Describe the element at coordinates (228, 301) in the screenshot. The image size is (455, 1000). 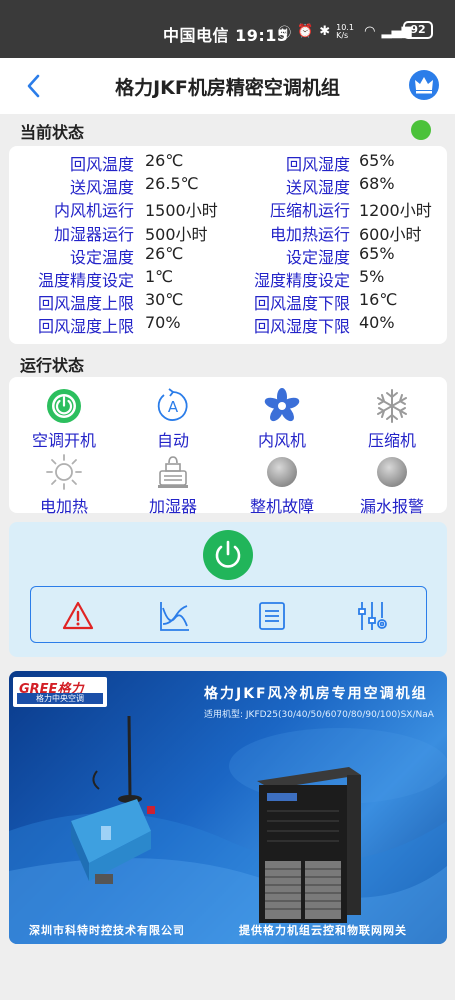
I see `param-row: 回风温度上限 30℃ 回风温度下限 16℃` at that location.